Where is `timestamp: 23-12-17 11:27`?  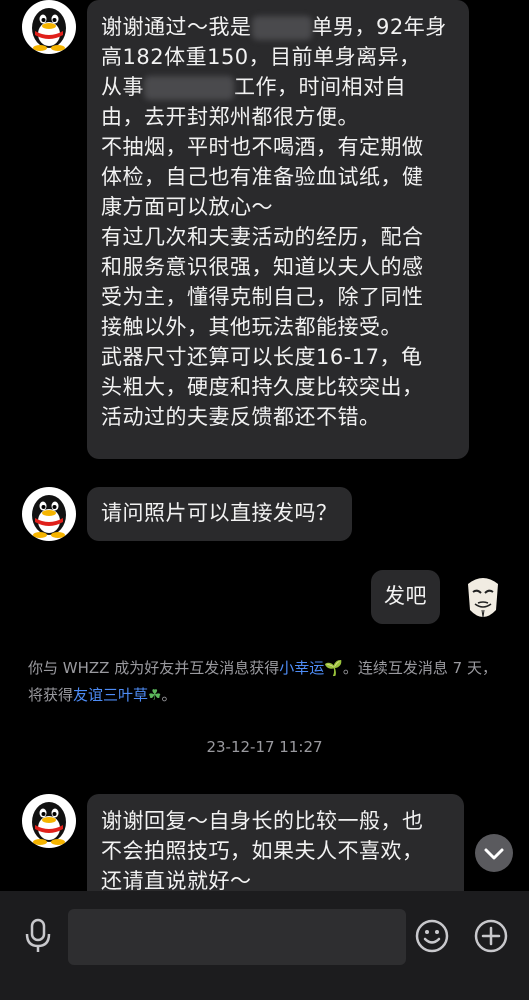 timestamp: 23-12-17 11:27 is located at coordinates (264, 747).